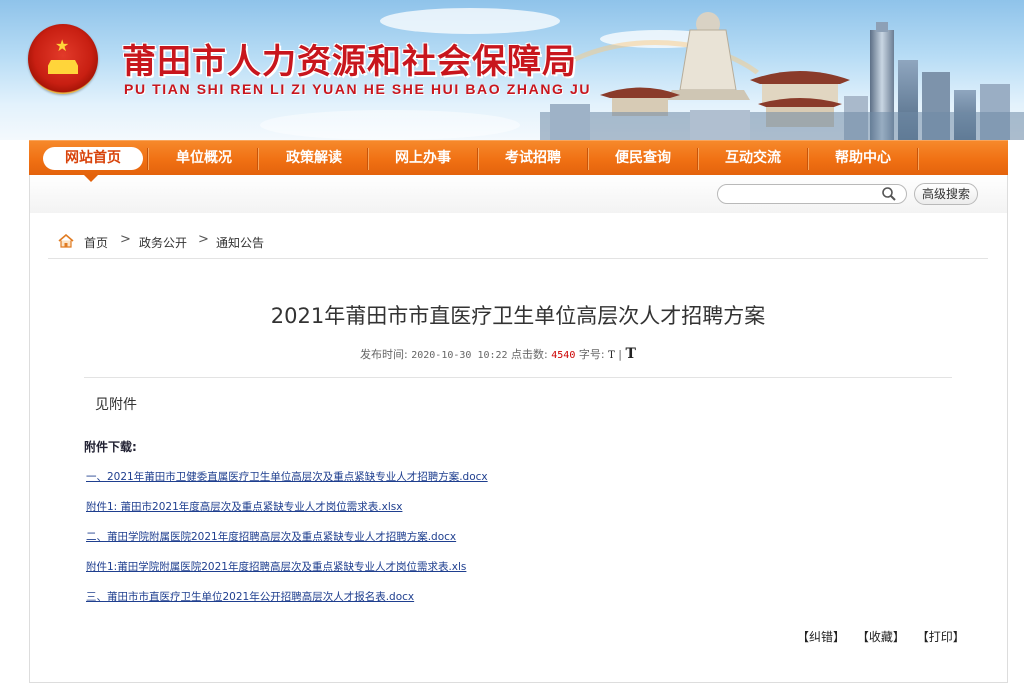  What do you see at coordinates (204, 158) in the screenshot?
I see `nav-item-organization: 单位概况` at bounding box center [204, 158].